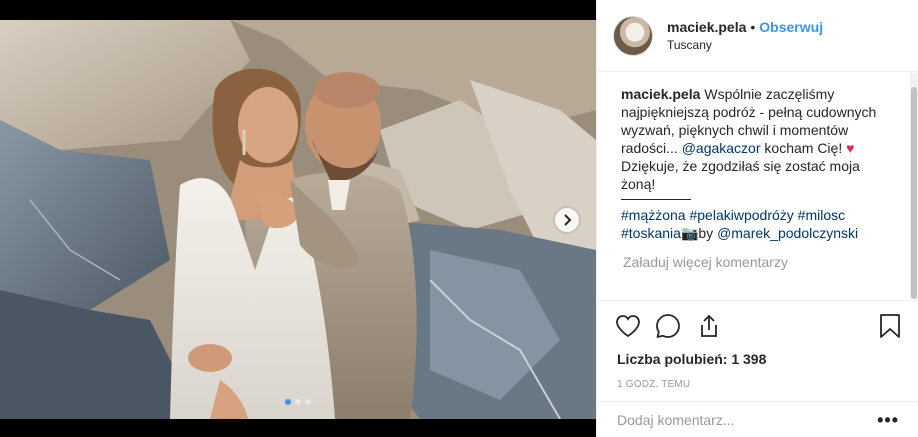  I want to click on heart-icon, so click(628, 326).